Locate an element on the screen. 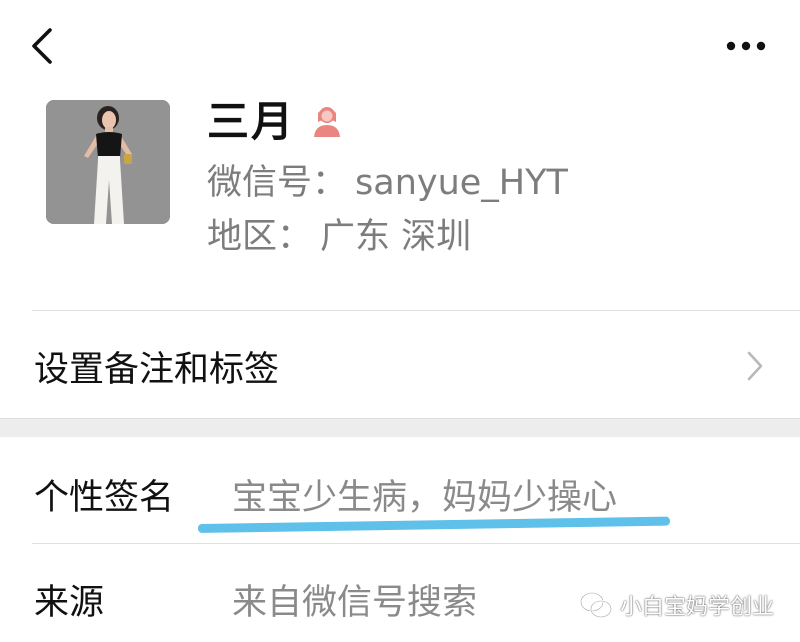 This screenshot has height=642, width=800. watermark: 小白宝妈学创业 is located at coordinates (676, 605).